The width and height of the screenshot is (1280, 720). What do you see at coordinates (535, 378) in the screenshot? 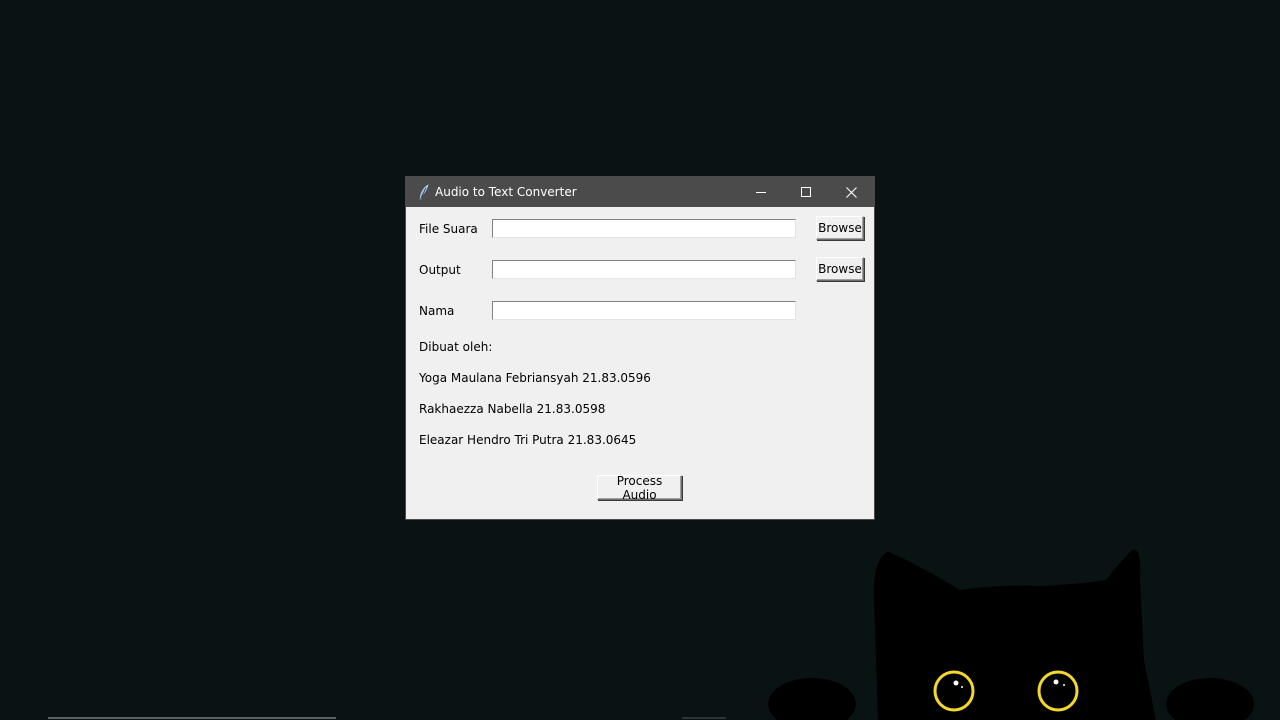
I see `credit-author: Yoga Maulana Febriansyah 21.83.0596` at bounding box center [535, 378].